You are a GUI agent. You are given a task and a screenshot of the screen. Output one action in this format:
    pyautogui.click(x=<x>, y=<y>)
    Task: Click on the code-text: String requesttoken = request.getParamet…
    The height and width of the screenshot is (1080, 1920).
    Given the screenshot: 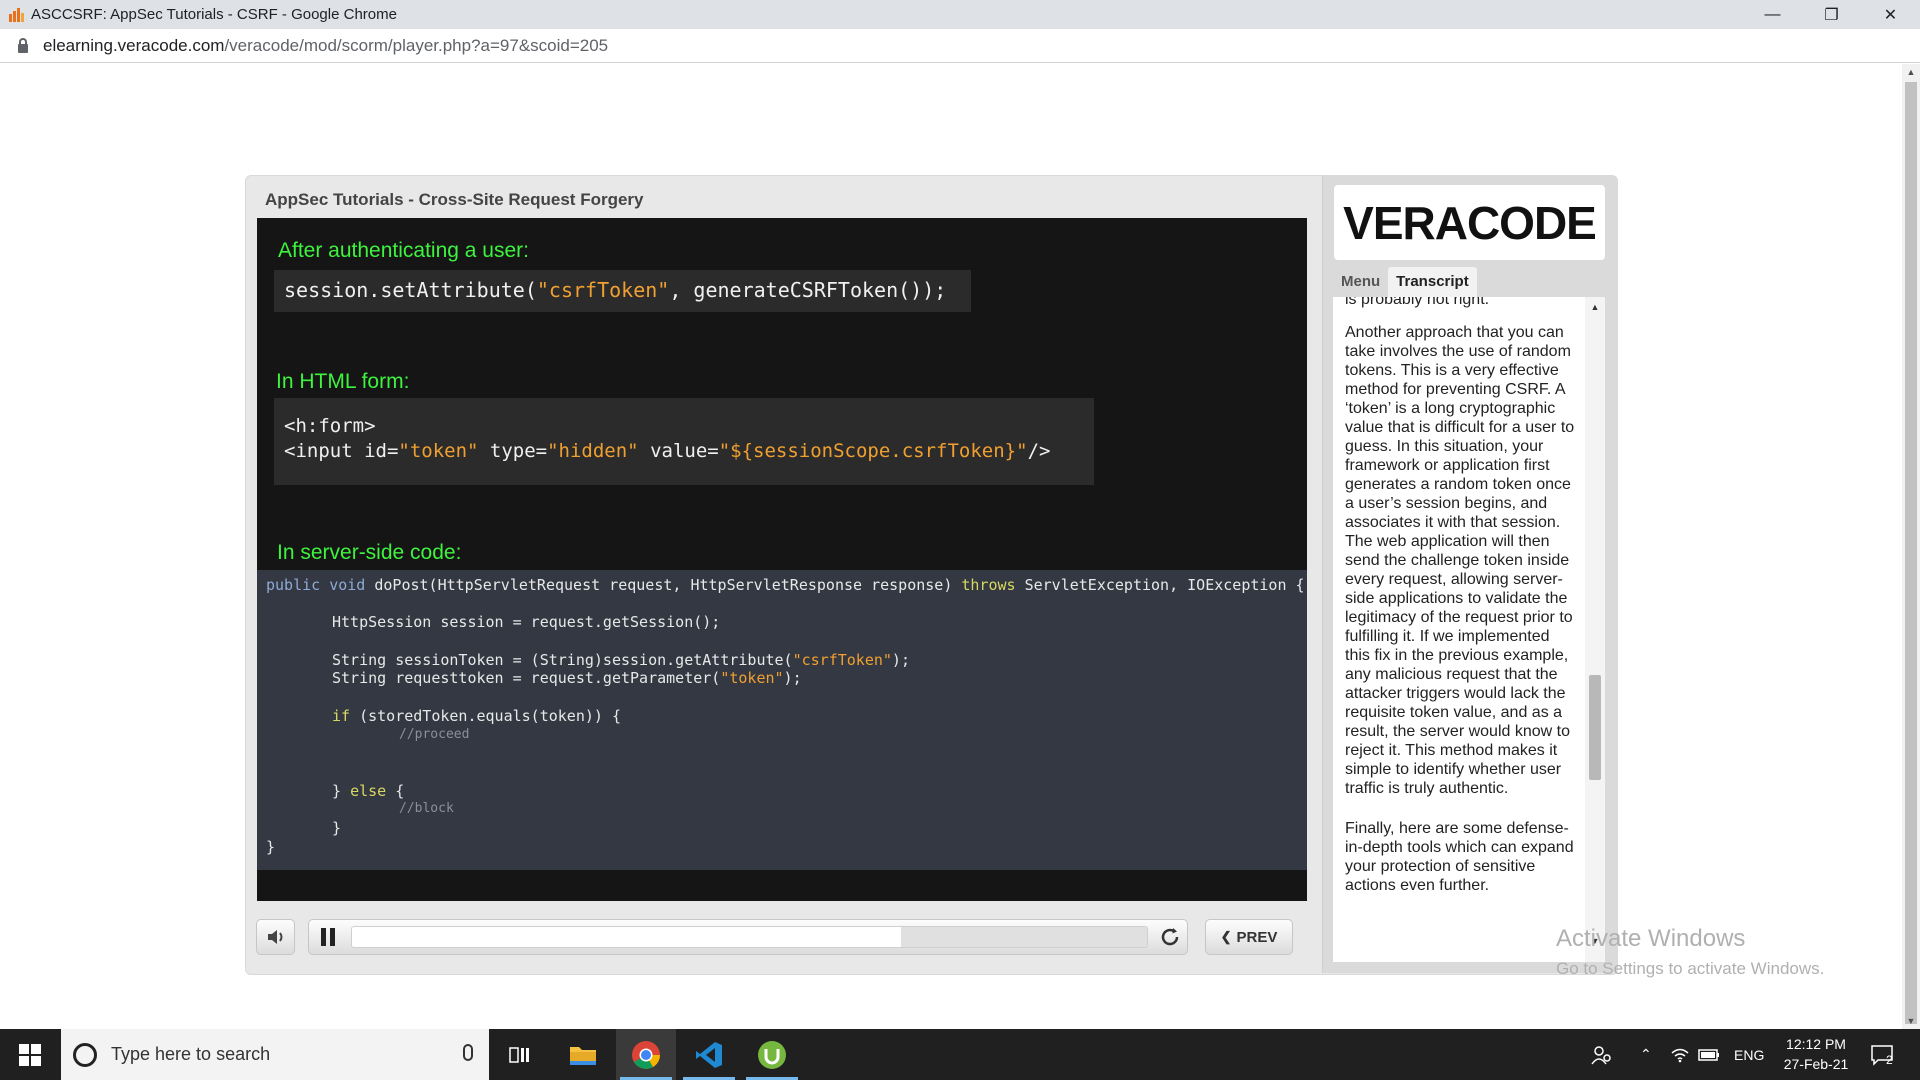 What is the action you would take?
    pyautogui.click(x=526, y=678)
    